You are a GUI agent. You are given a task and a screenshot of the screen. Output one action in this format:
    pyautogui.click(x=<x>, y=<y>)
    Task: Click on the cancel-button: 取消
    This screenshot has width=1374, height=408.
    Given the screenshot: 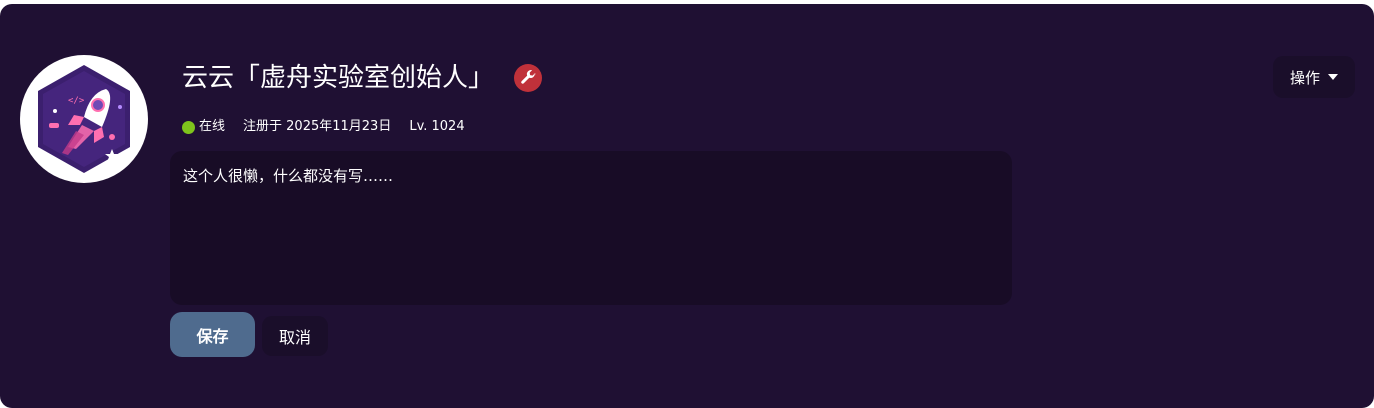 What is the action you would take?
    pyautogui.click(x=295, y=336)
    